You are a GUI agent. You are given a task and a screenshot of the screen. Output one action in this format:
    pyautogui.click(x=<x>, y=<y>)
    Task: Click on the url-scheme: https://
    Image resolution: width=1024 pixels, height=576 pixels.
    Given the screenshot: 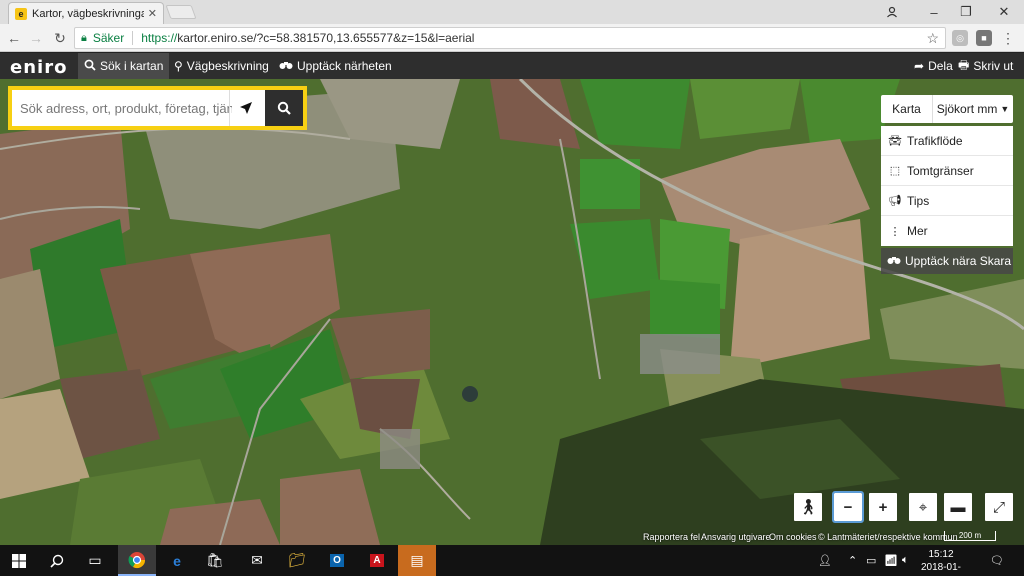 What is the action you would take?
    pyautogui.click(x=159, y=38)
    